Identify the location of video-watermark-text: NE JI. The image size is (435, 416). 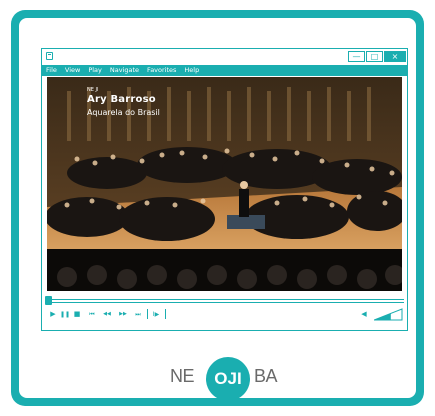
(93, 90).